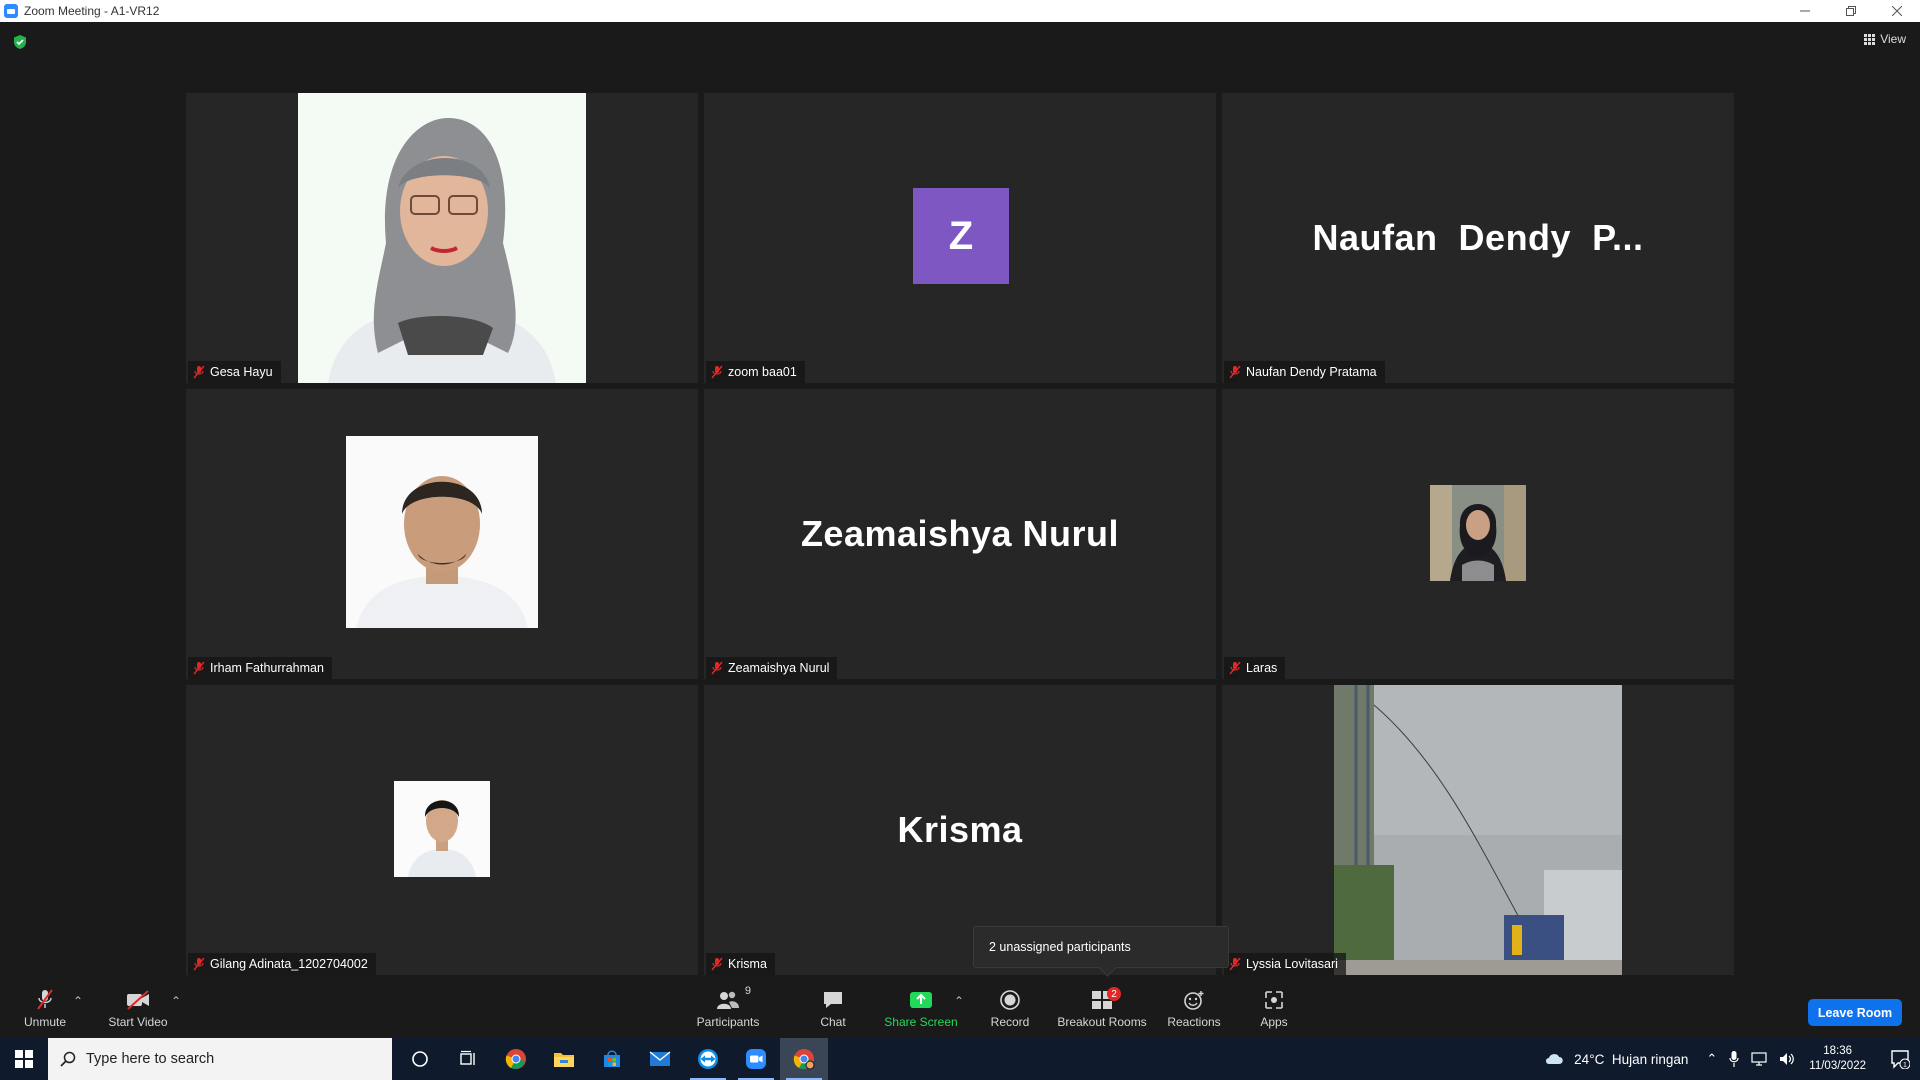  I want to click on search-placeholder: Type here to search, so click(150, 1059).